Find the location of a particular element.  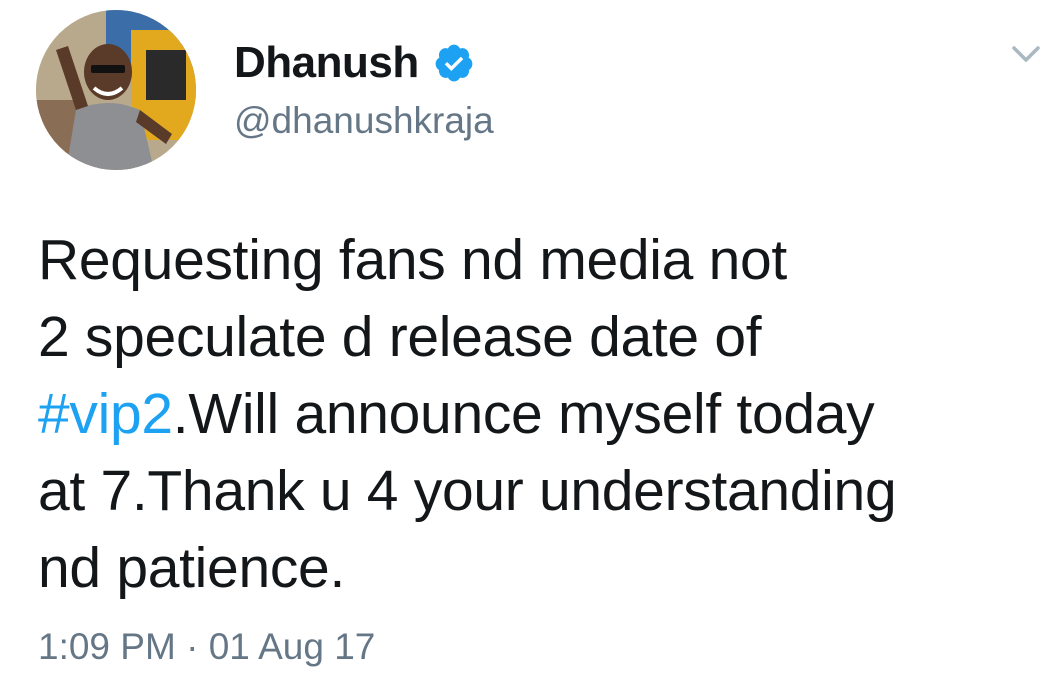

tweet-time: 1:09 PM is located at coordinates (107, 646).